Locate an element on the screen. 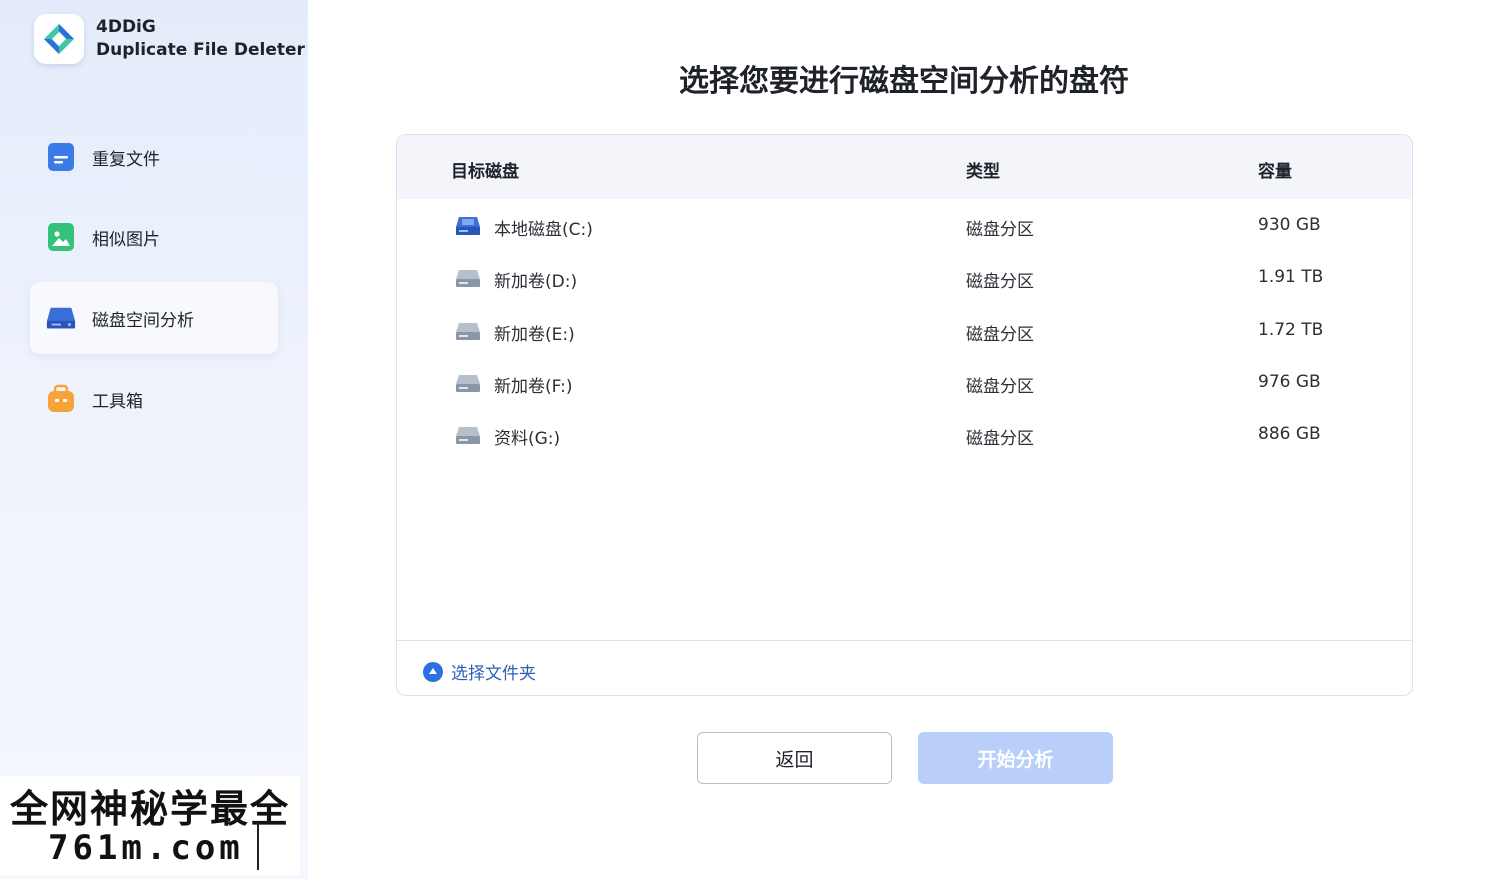 This screenshot has height=879, width=1500. column-header-target-disk: 目标磁盘 is located at coordinates (485, 172).